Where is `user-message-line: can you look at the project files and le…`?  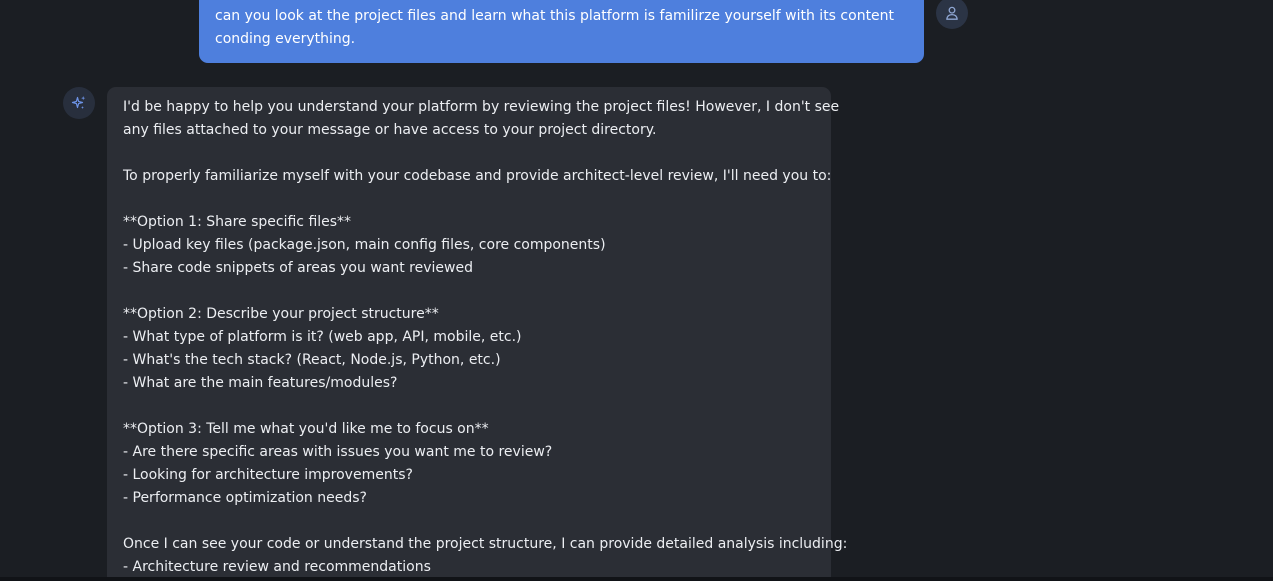 user-message-line: can you look at the project files and le… is located at coordinates (555, 16).